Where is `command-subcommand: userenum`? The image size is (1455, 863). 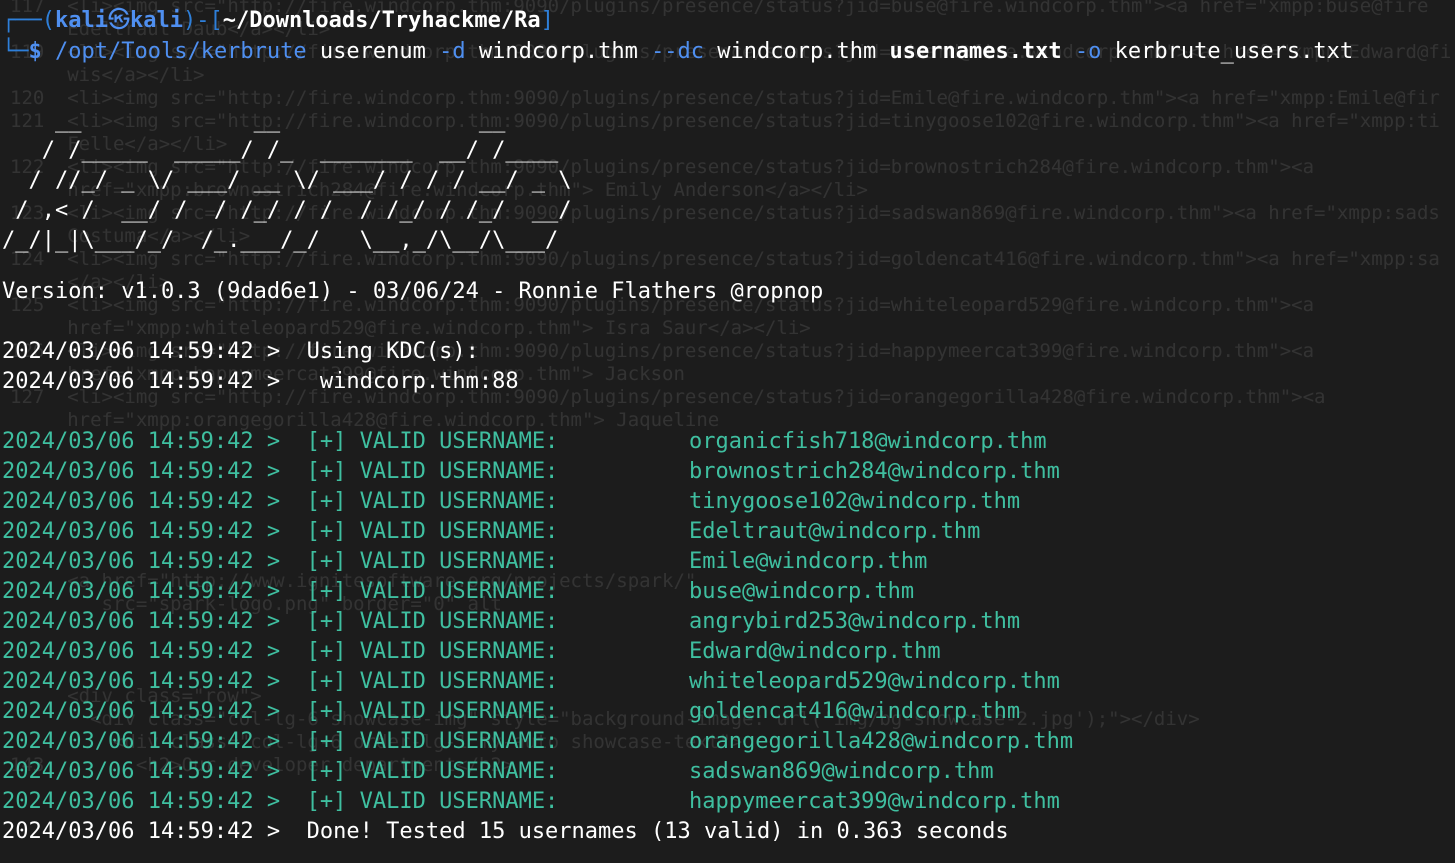 command-subcommand: userenum is located at coordinates (373, 51).